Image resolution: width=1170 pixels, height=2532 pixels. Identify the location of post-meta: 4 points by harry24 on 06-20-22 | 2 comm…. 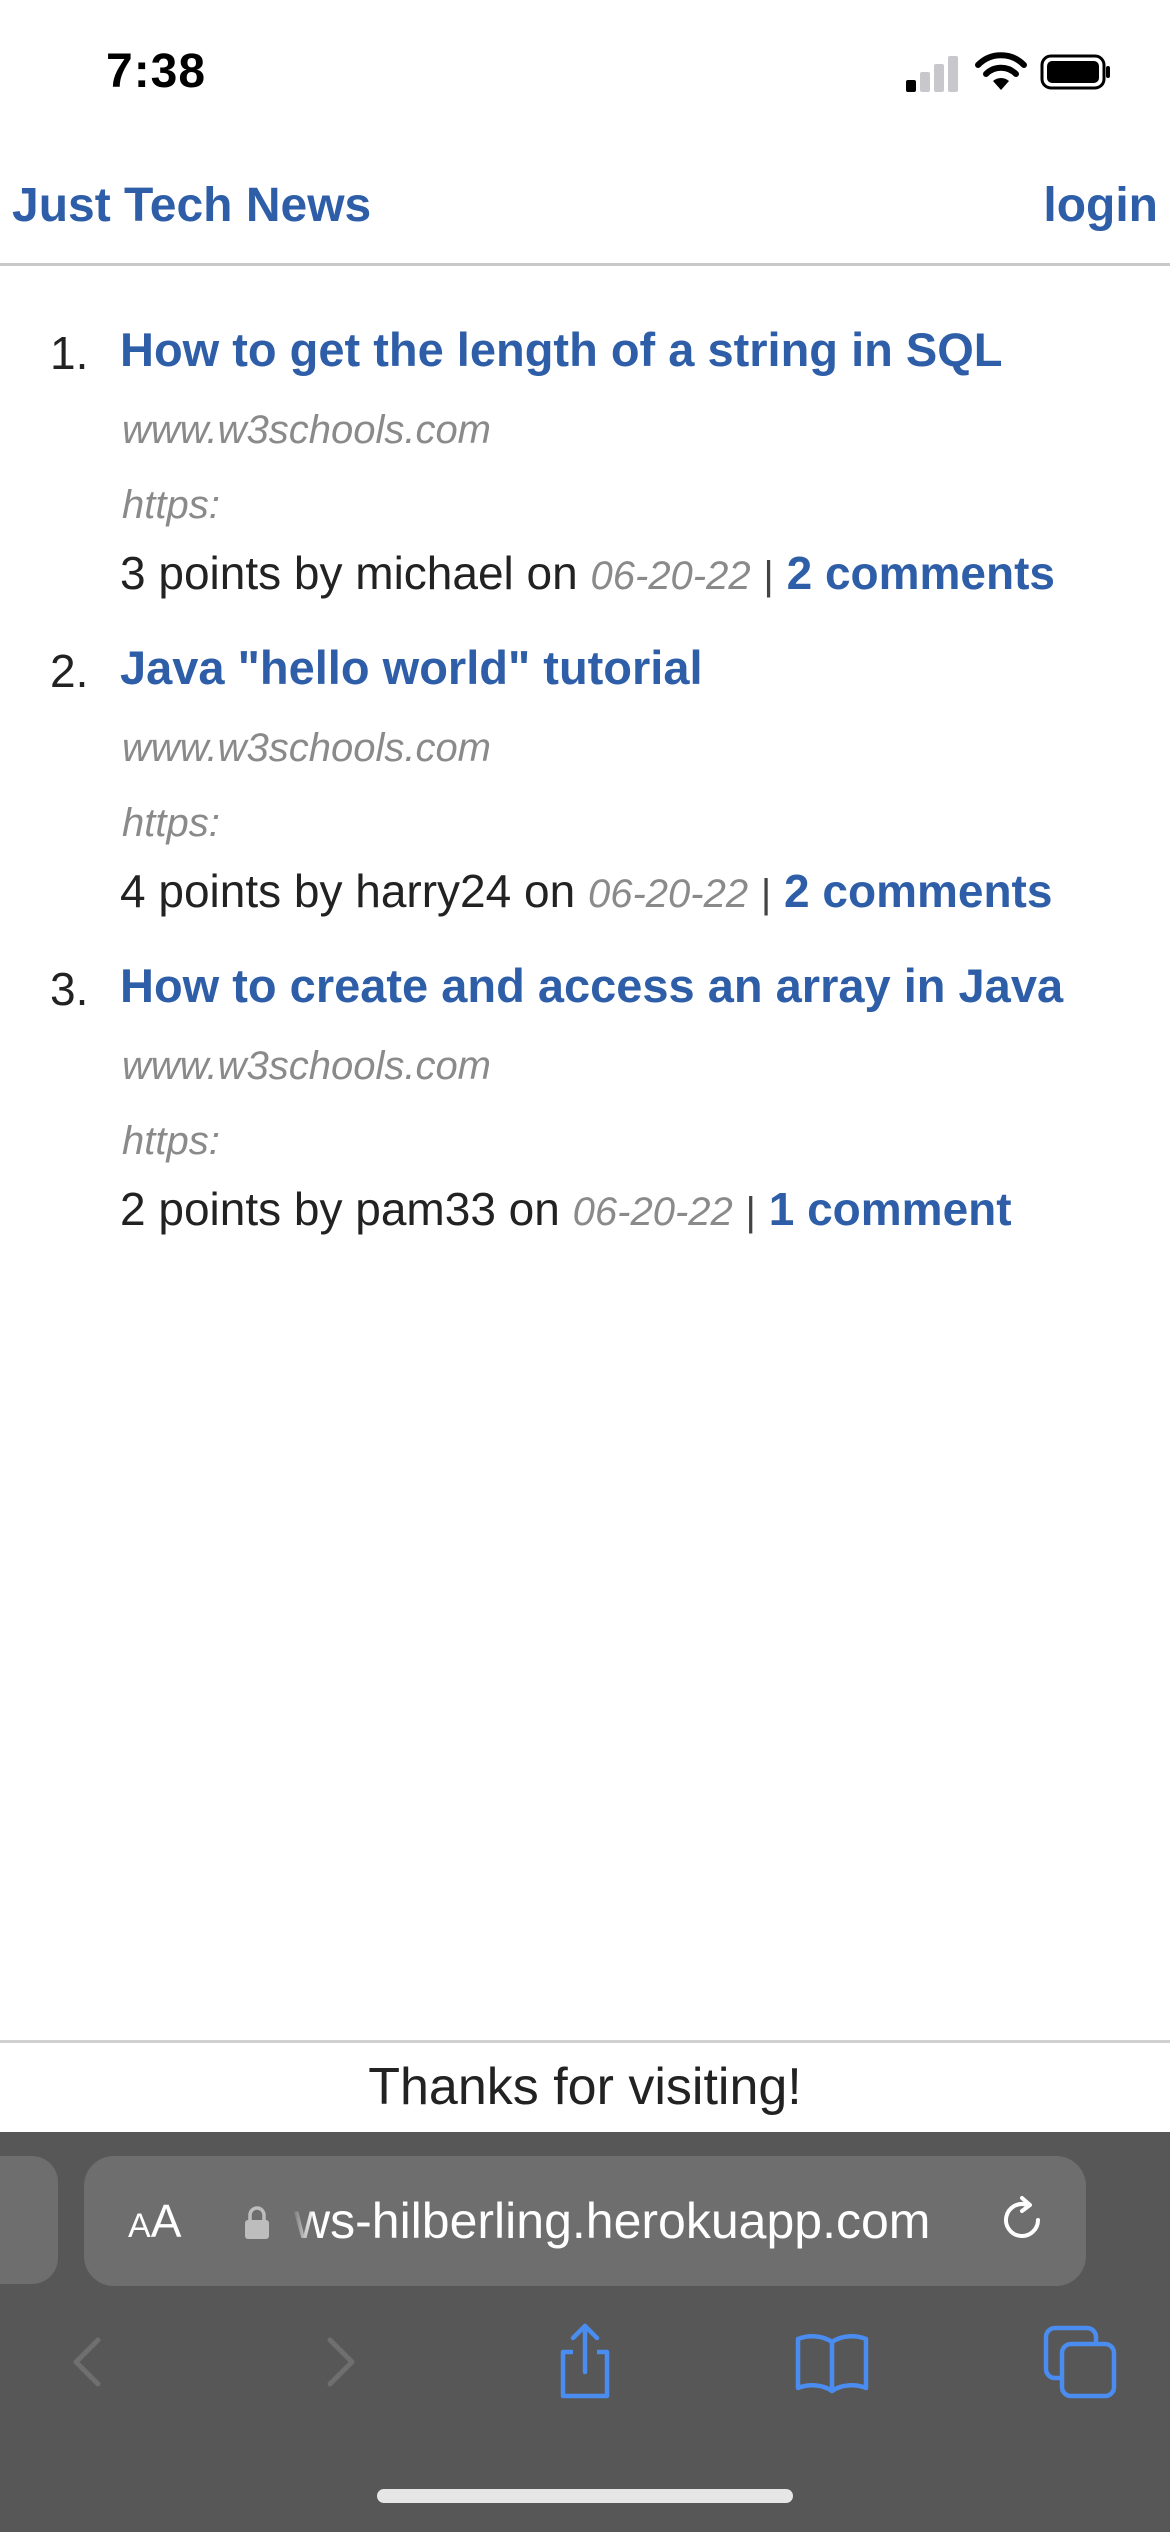
(586, 891).